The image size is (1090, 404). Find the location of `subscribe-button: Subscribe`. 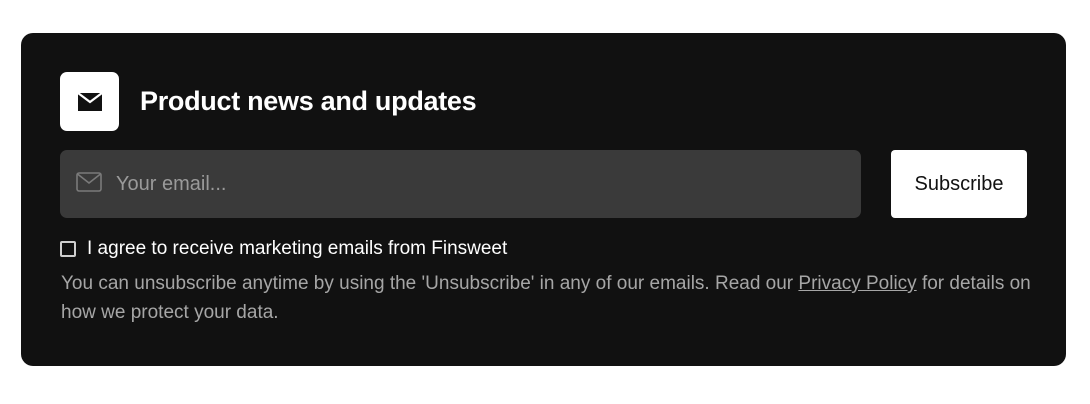

subscribe-button: Subscribe is located at coordinates (959, 184).